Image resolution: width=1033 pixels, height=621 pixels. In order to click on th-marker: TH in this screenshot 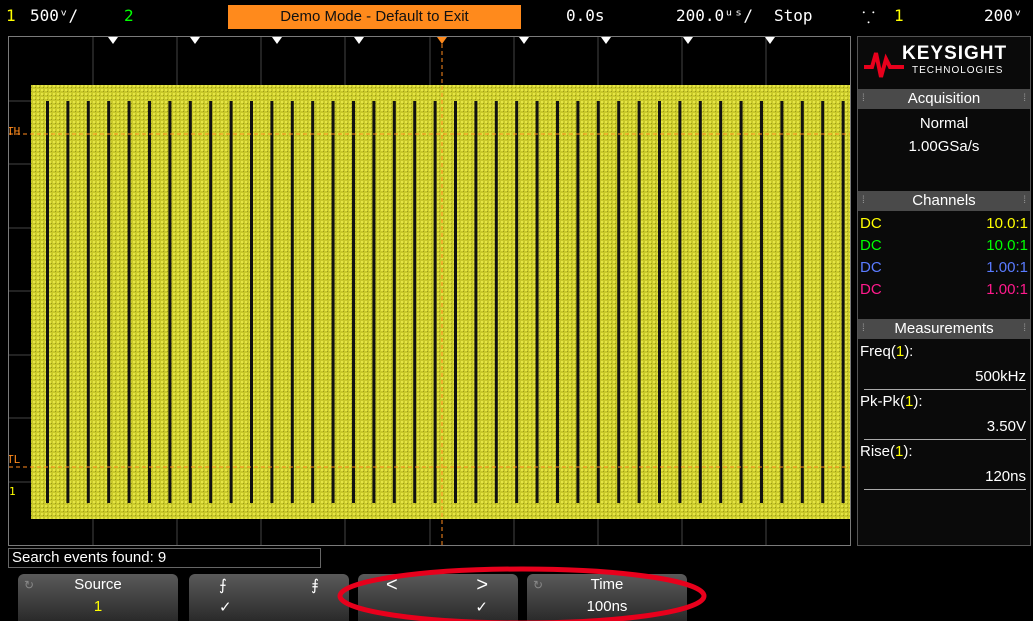, I will do `click(14, 131)`.